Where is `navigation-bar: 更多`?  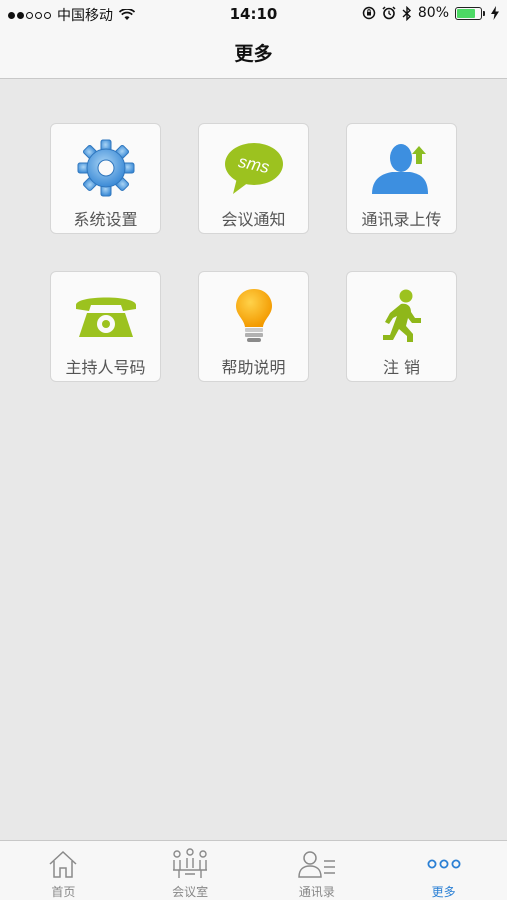 navigation-bar: 更多 is located at coordinates (253, 53).